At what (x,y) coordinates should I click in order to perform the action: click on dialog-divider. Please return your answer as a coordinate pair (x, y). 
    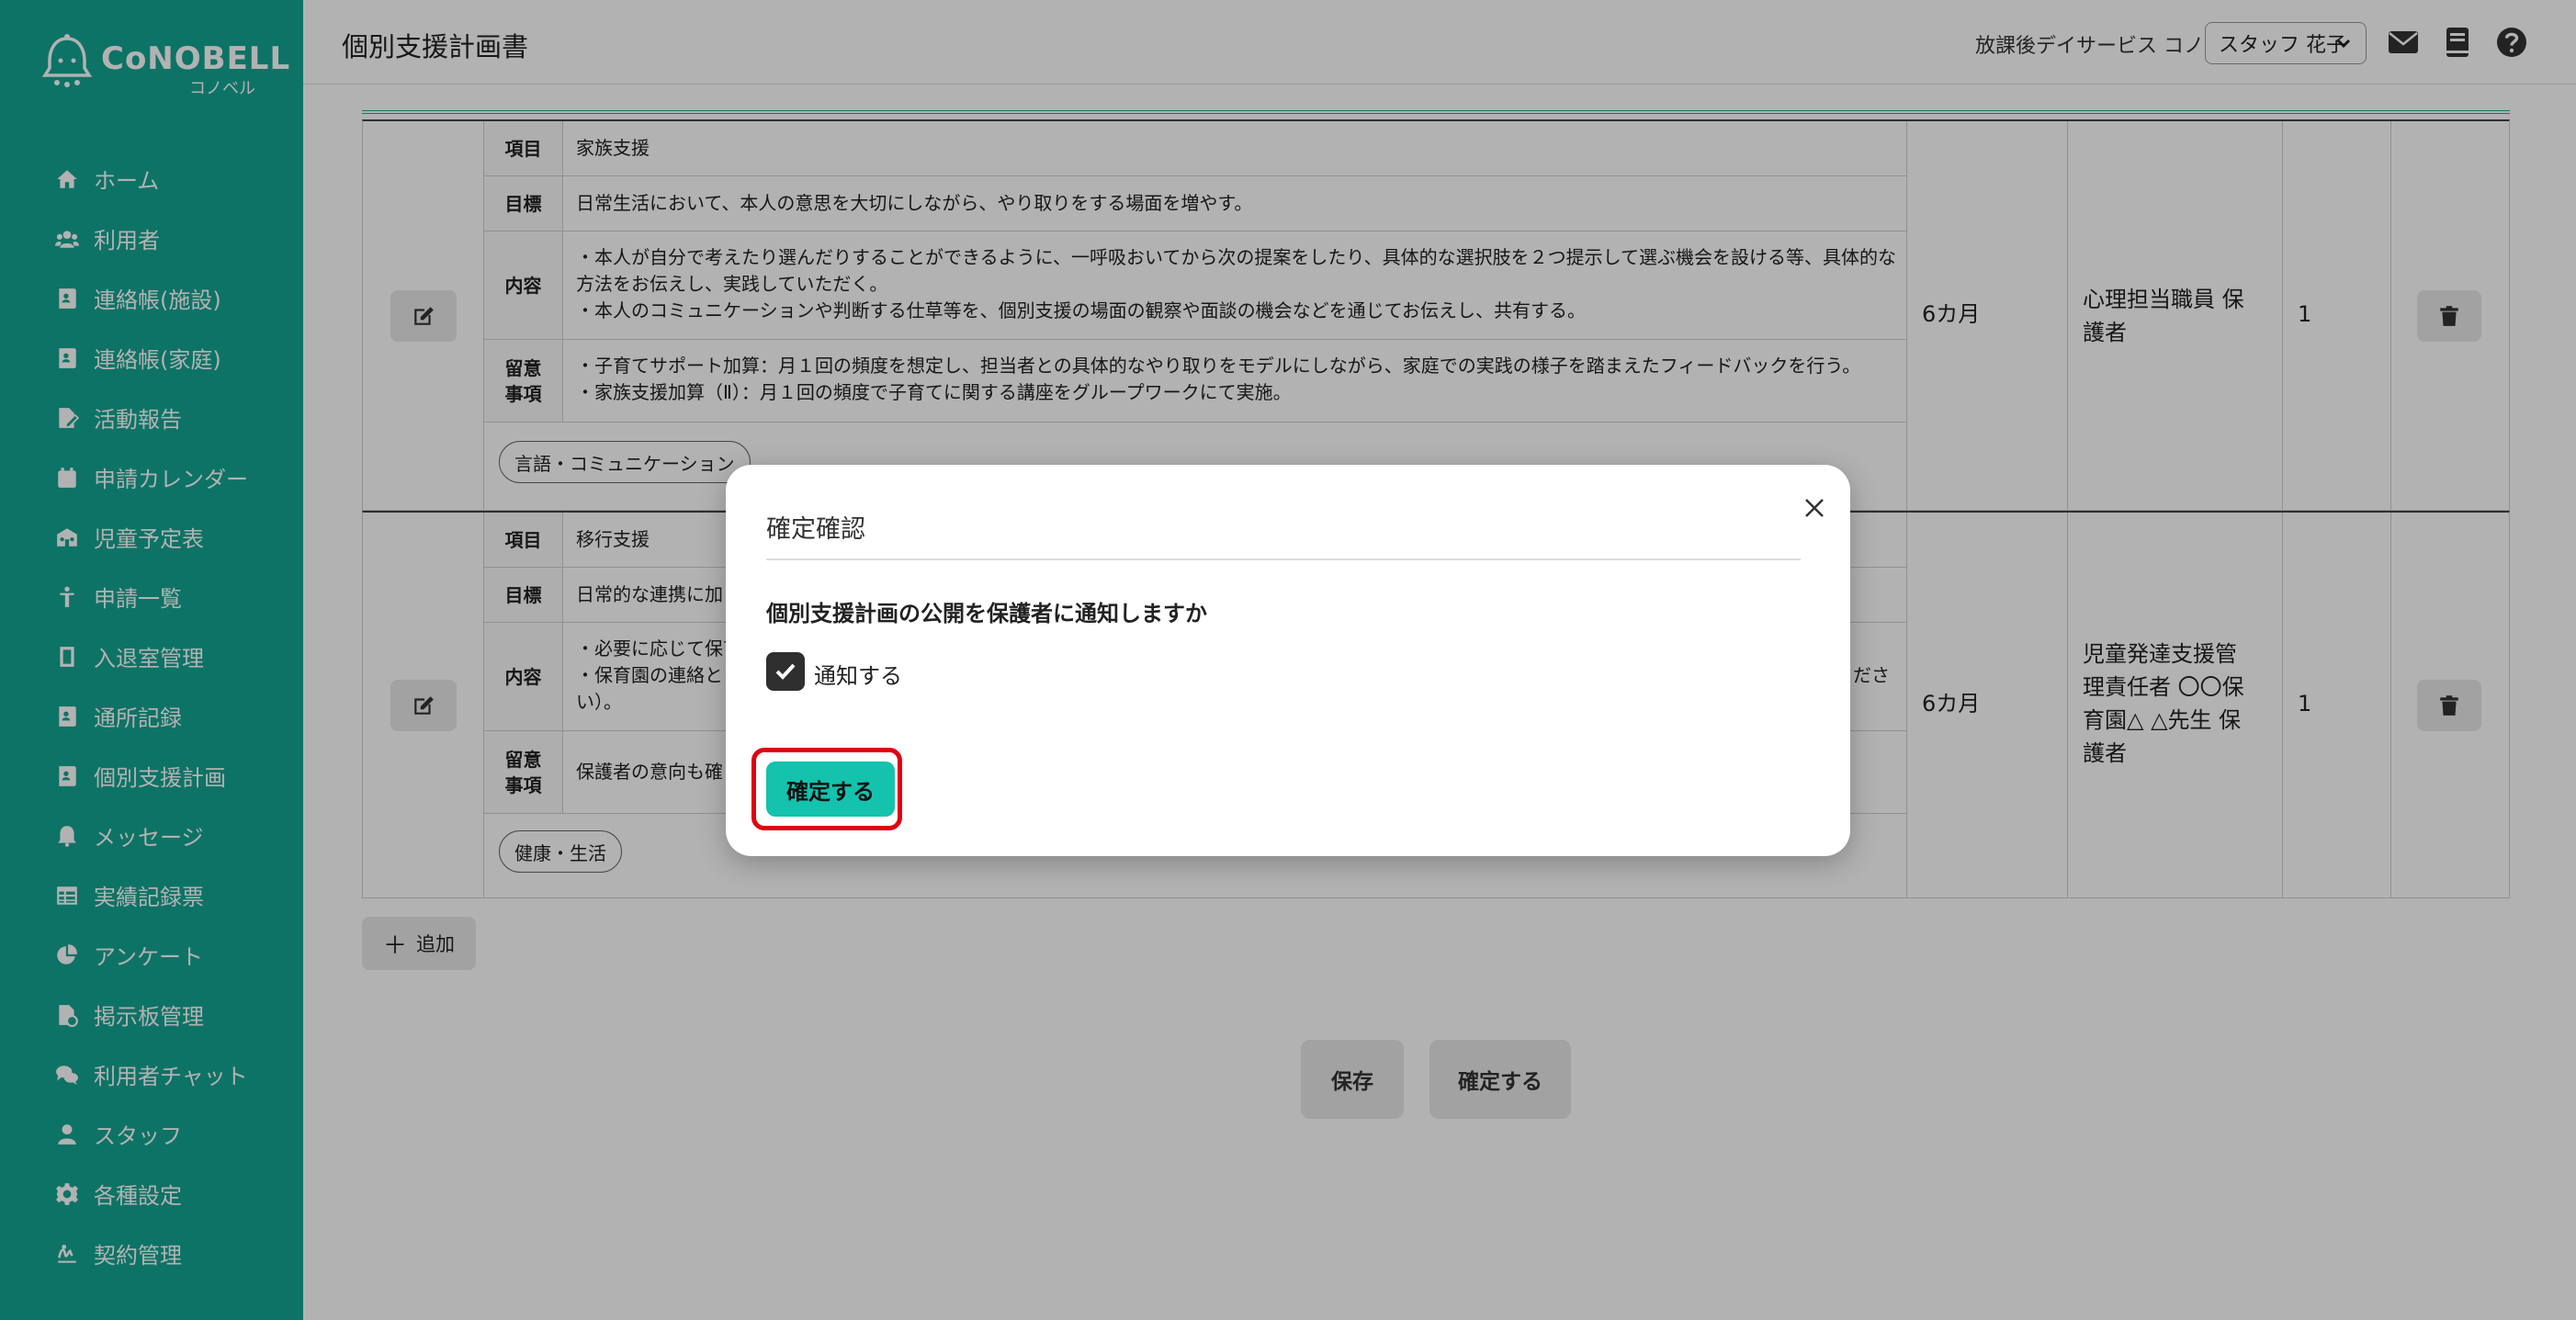
    Looking at the image, I should click on (1283, 559).